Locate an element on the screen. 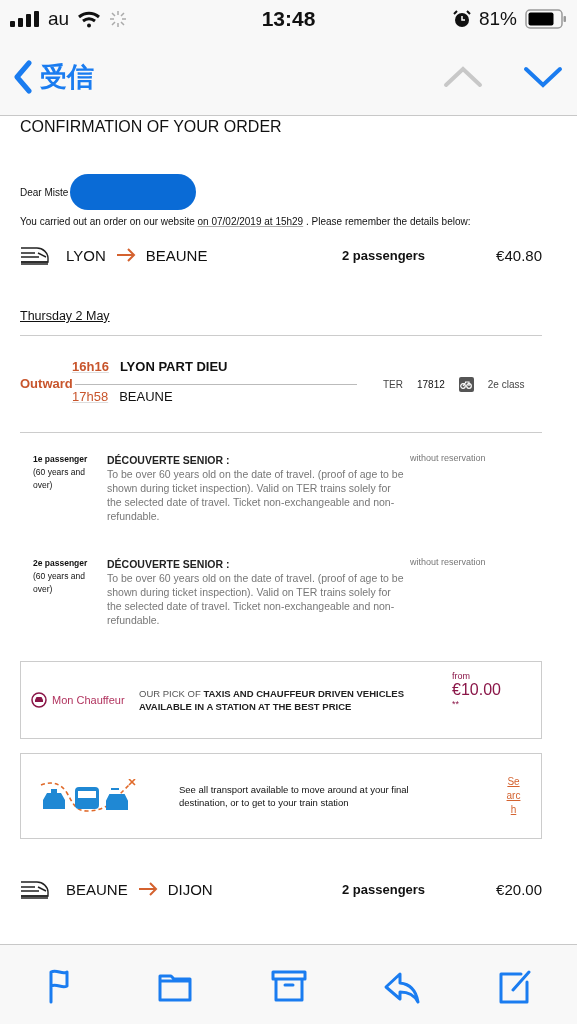 The width and height of the screenshot is (577, 1024). back-button: 受信 is located at coordinates (54, 76).